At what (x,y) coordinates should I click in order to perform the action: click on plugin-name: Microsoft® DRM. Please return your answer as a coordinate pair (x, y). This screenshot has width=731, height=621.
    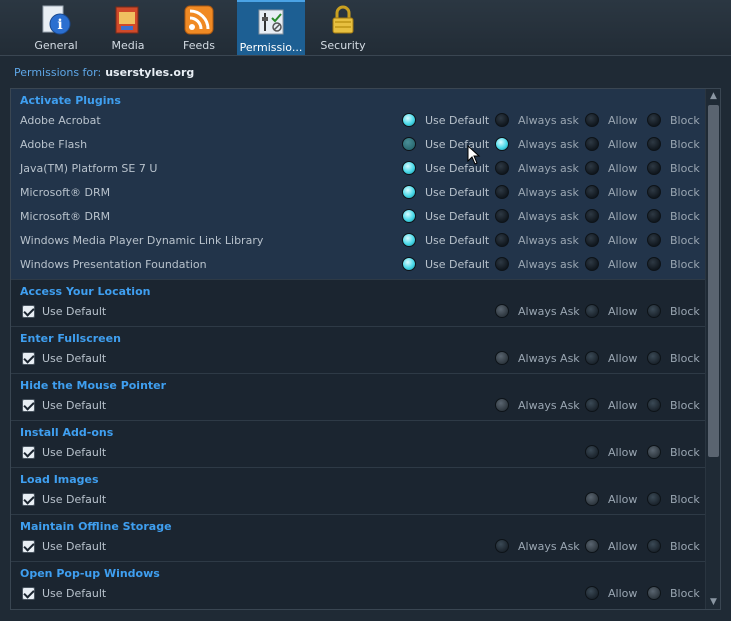
    Looking at the image, I should click on (65, 216).